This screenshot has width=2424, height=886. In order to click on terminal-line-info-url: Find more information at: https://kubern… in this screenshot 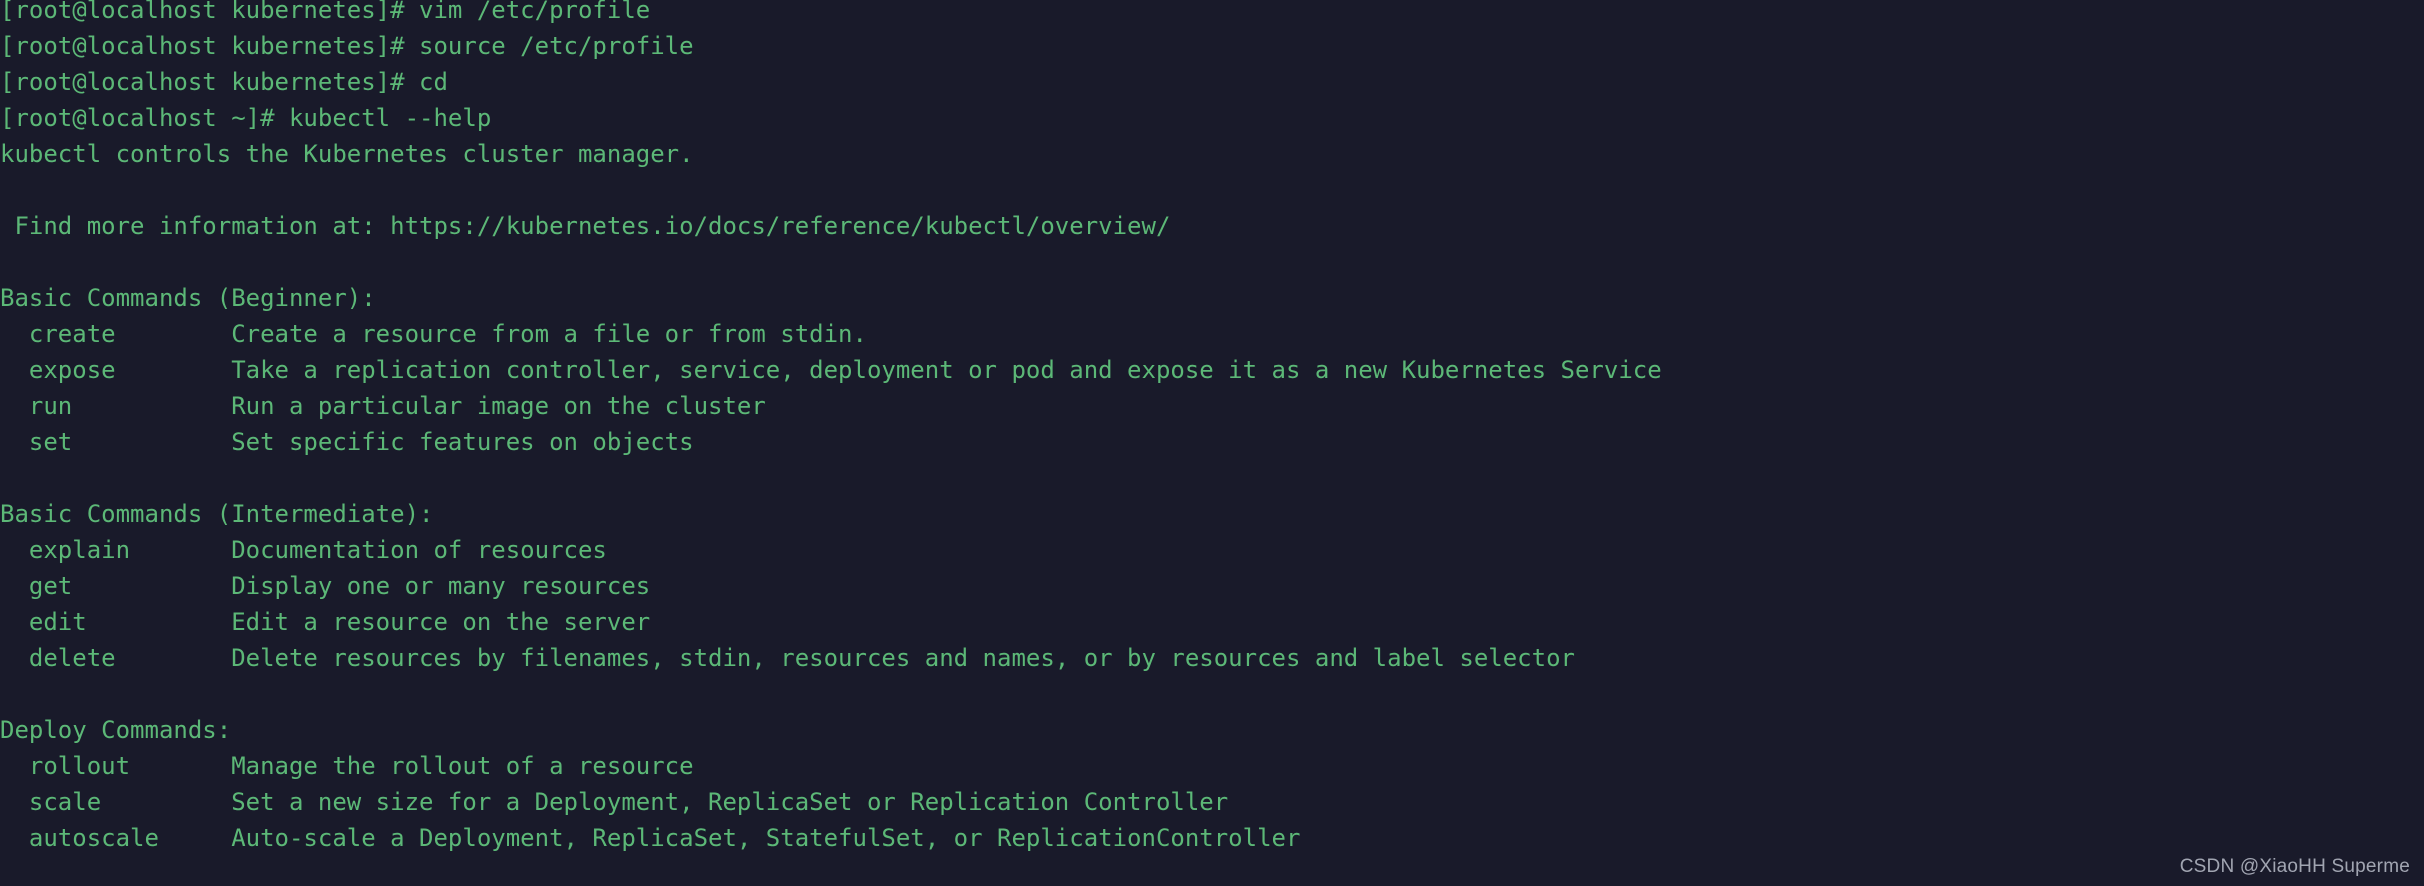, I will do `click(585, 226)`.